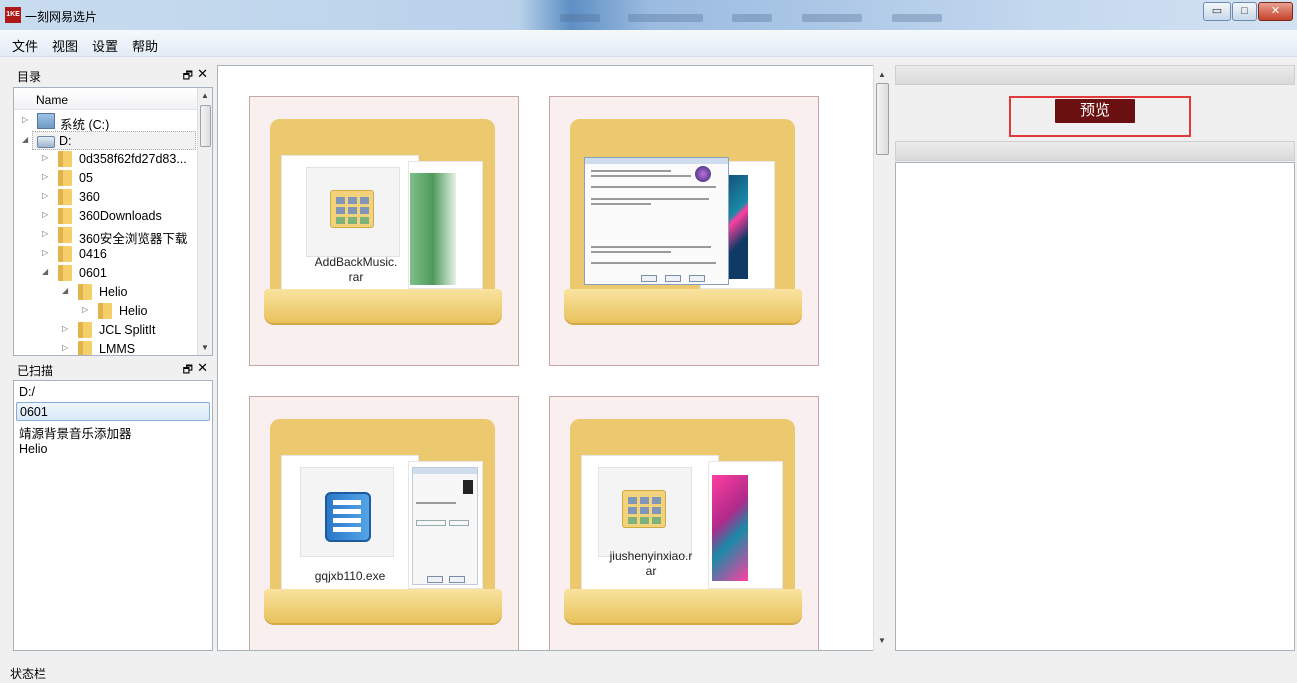 Image resolution: width=1297 pixels, height=683 pixels. I want to click on tree-item-folder: ▷ 0416, so click(106, 254).